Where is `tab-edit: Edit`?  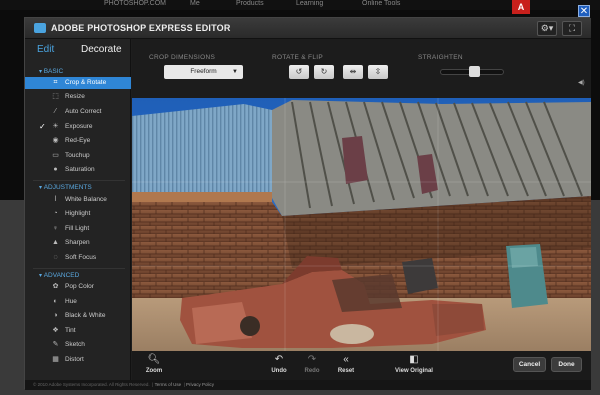 tab-edit: Edit is located at coordinates (45, 49).